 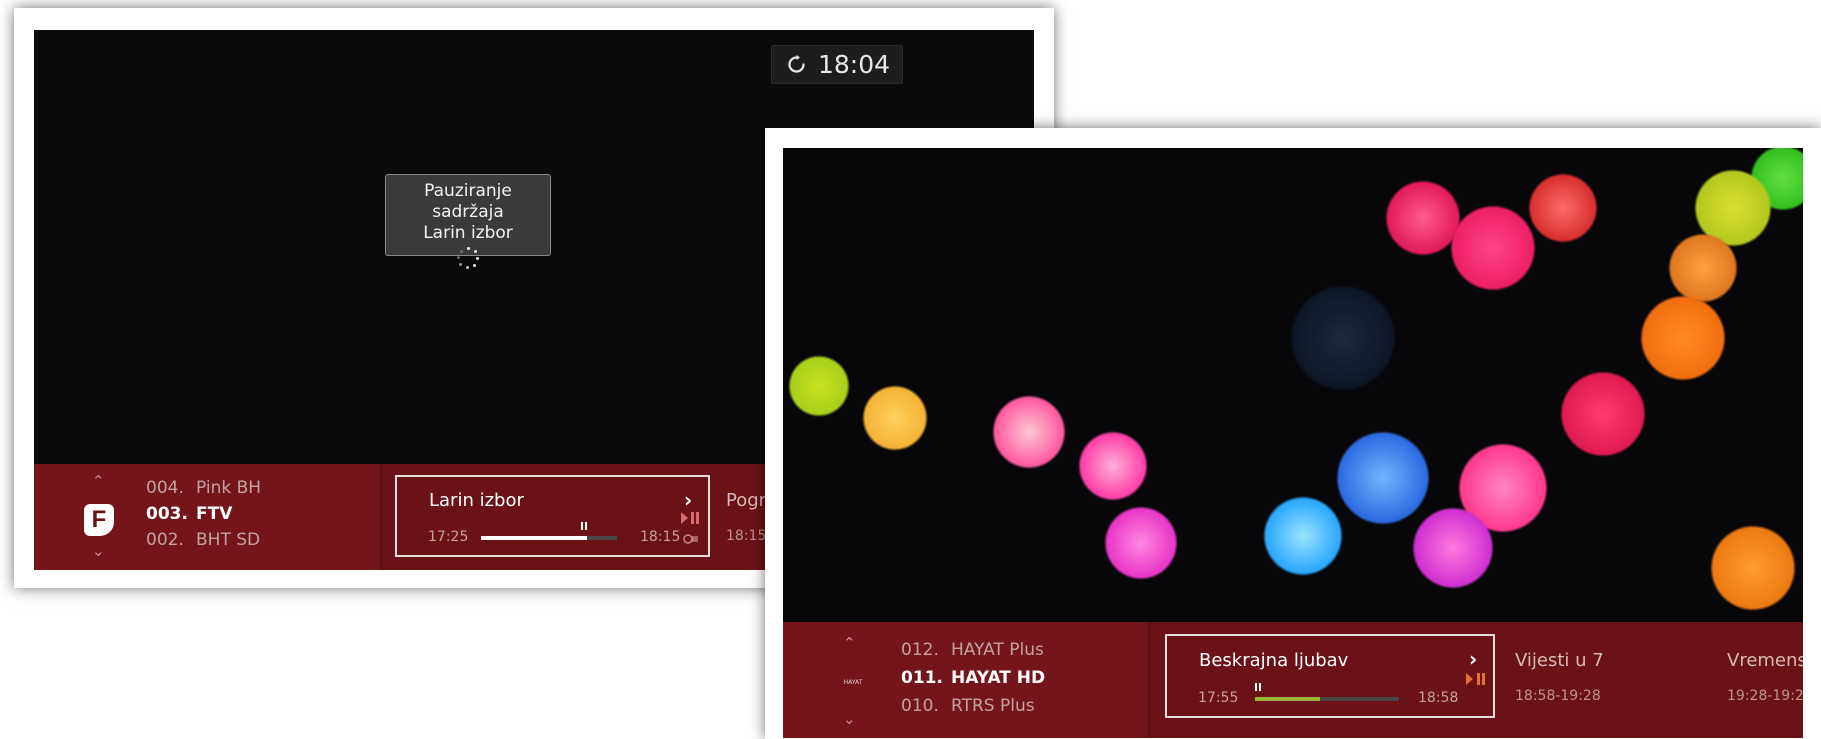 I want to click on channel-number: 011., so click(x=922, y=678).